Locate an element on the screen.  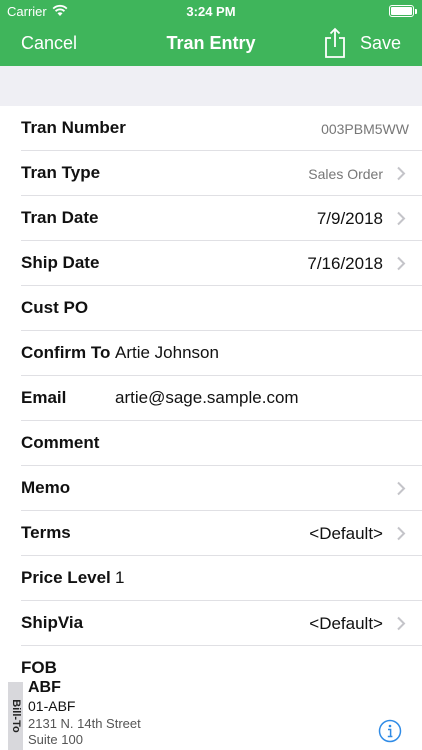
terms-value: <Default> is located at coordinates (346, 533).